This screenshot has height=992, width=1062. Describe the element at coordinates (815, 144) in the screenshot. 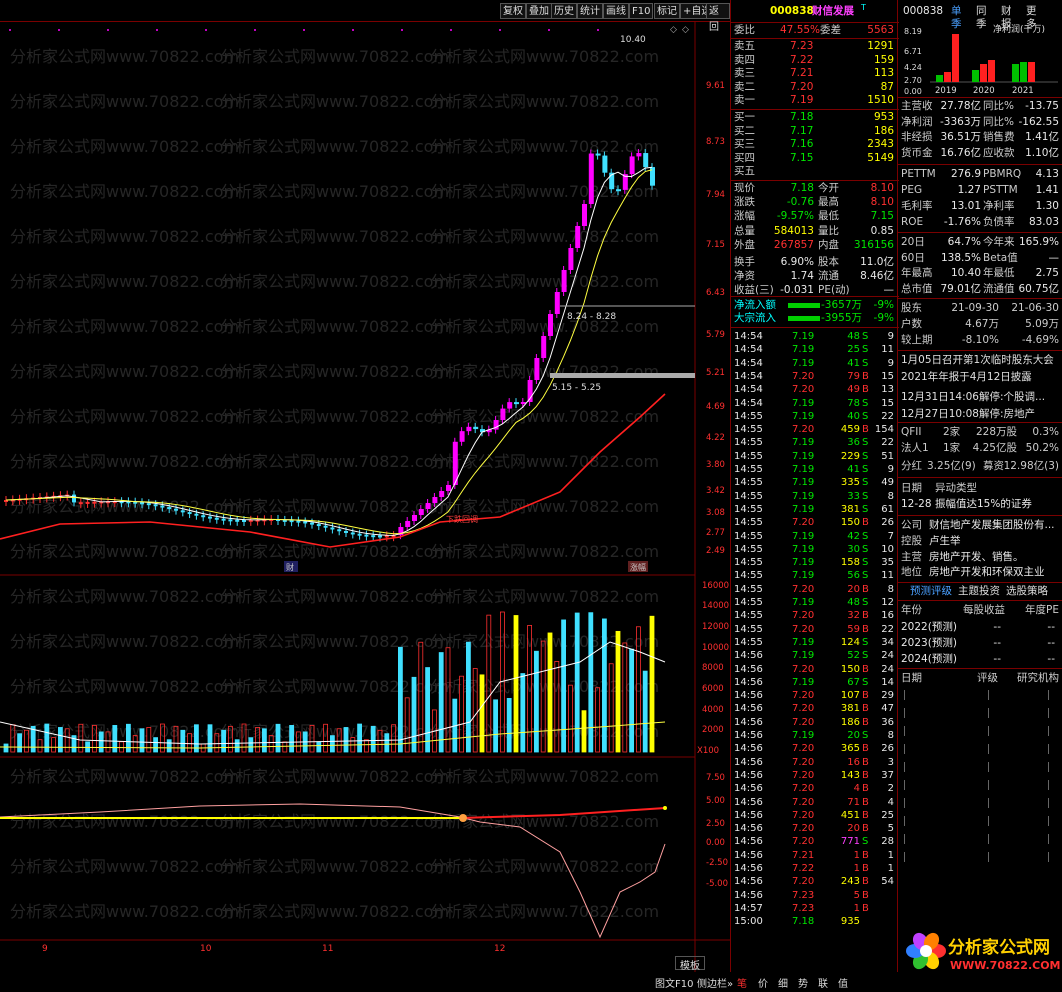

I see `bid-row: 买三 7.16 2343` at that location.